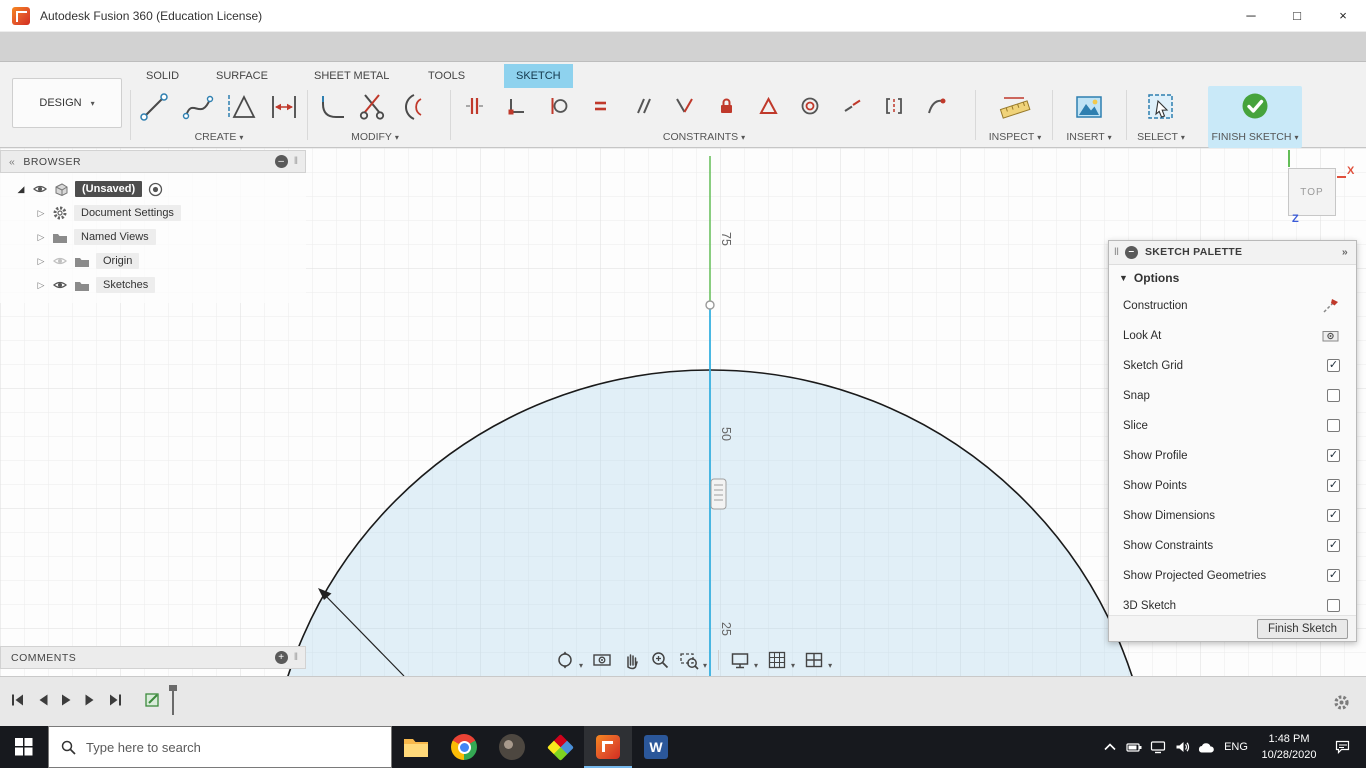  What do you see at coordinates (67, 103) in the screenshot?
I see `workspace-selector: DESIGN ▾` at bounding box center [67, 103].